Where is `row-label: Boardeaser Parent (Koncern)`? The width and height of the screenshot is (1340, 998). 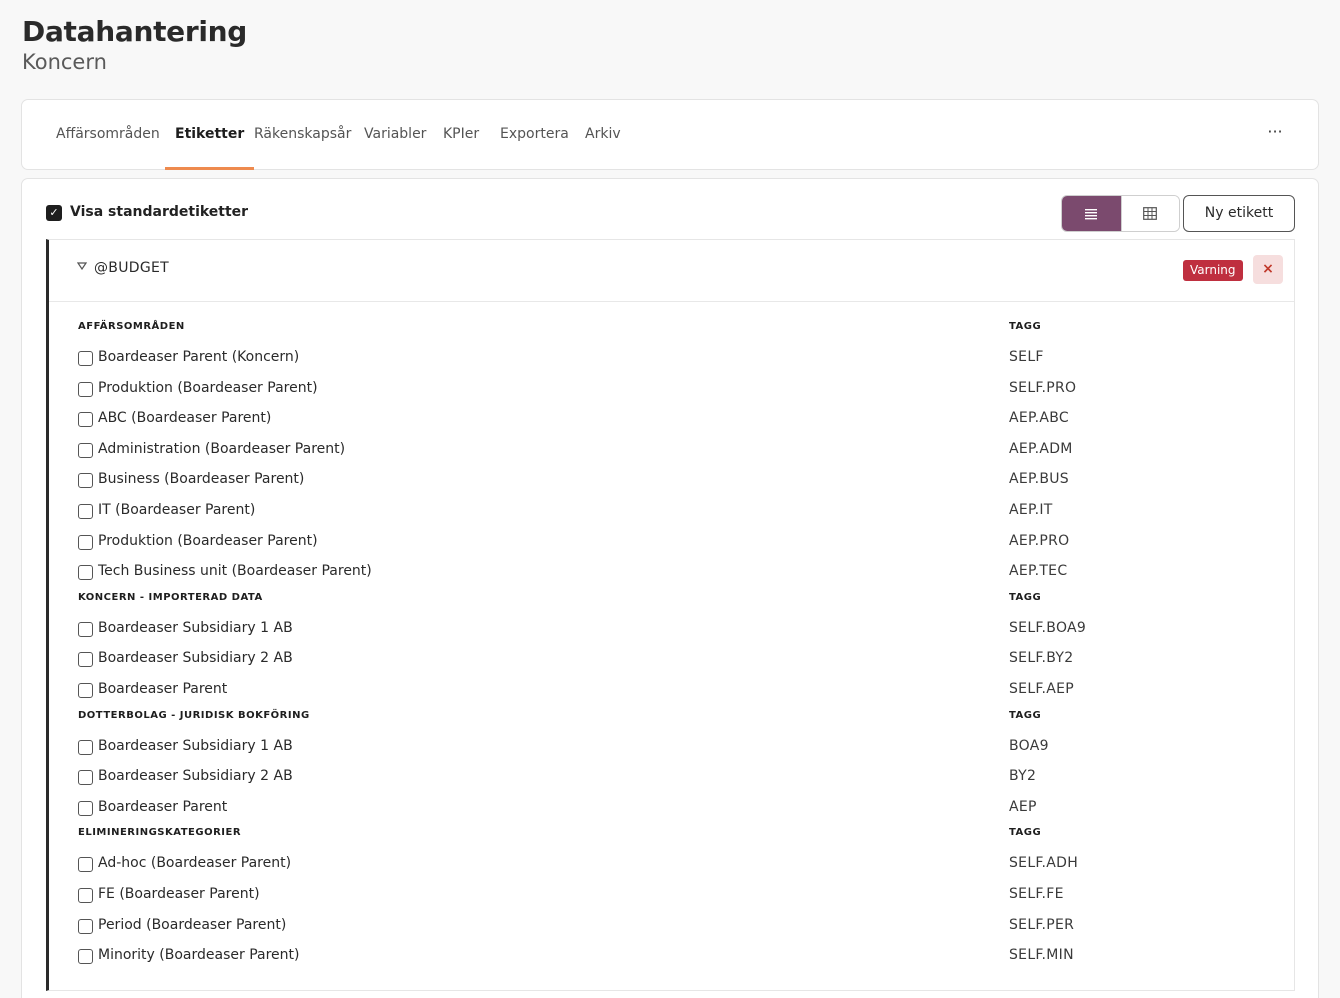
row-label: Boardeaser Parent (Koncern) is located at coordinates (199, 357).